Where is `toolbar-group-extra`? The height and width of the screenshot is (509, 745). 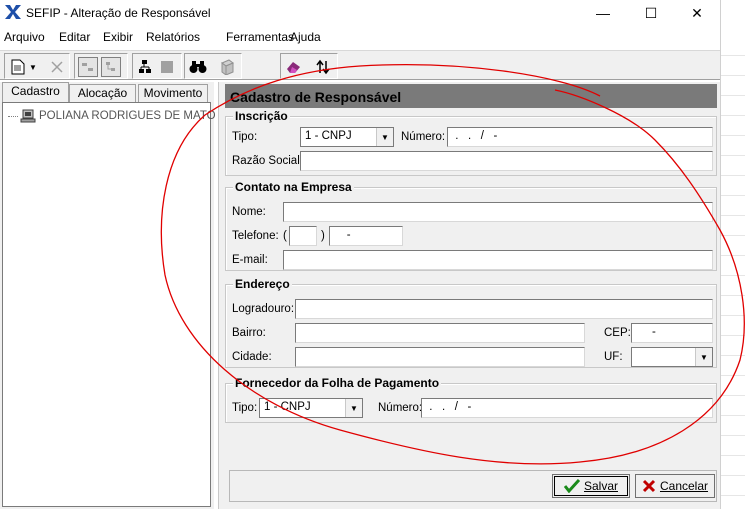
toolbar-group-extra is located at coordinates (309, 66).